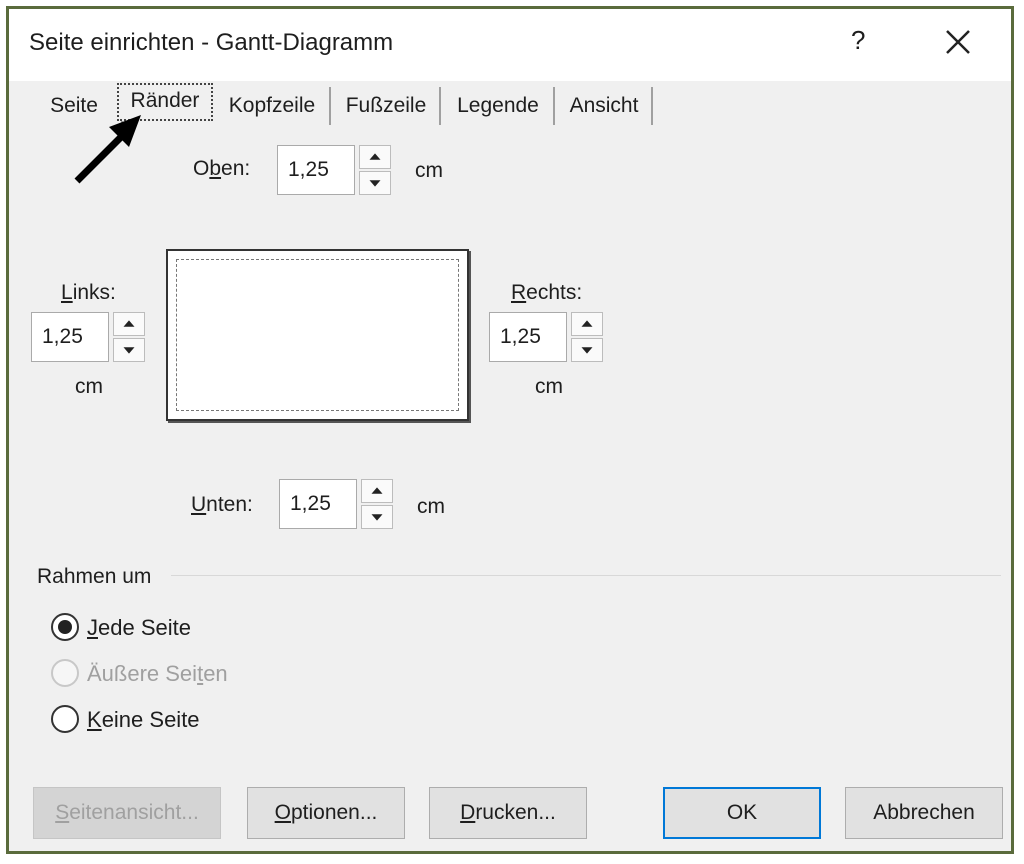 The image size is (1024, 864). I want to click on title-bar: Seite einrichten - Gantt-Diagramm ?, so click(510, 45).